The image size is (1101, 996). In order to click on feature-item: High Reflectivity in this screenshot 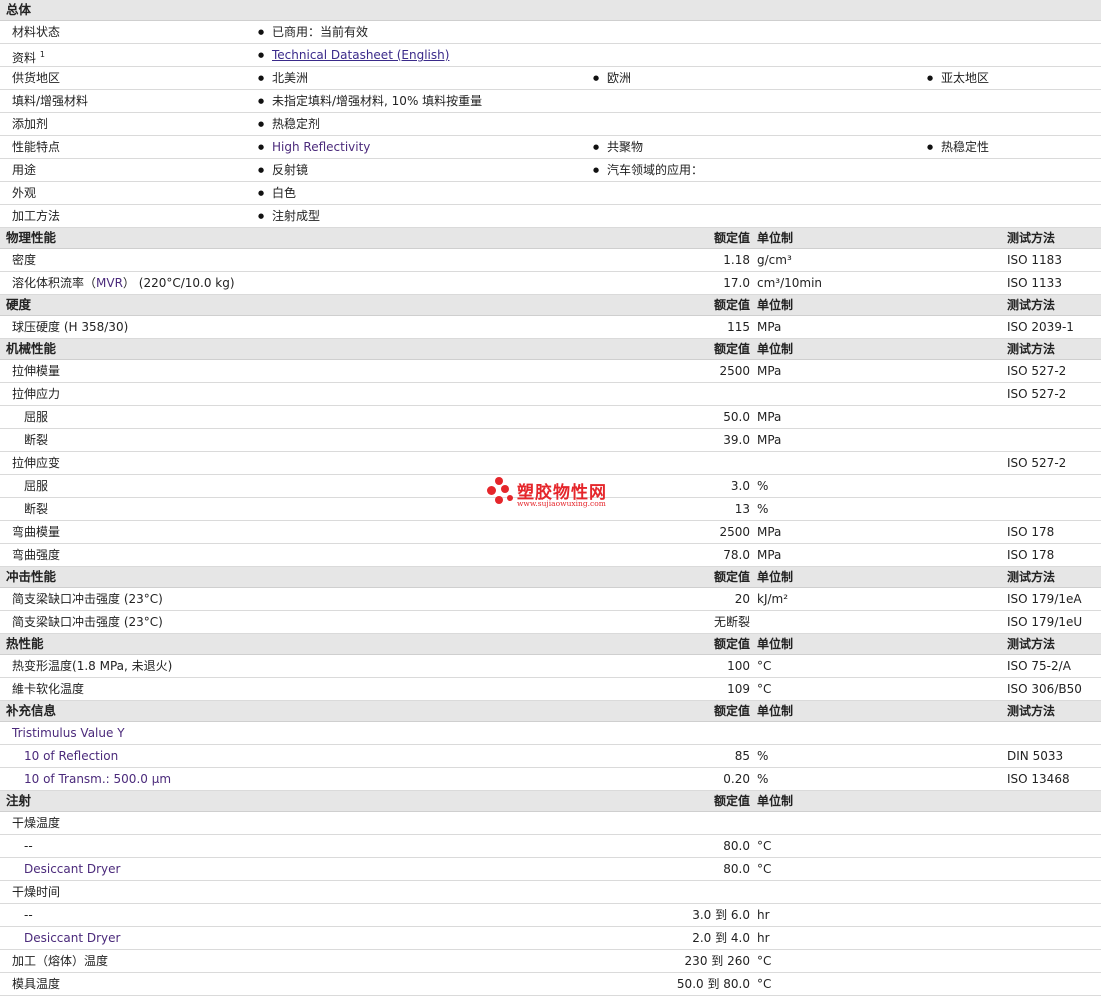, I will do `click(314, 147)`.